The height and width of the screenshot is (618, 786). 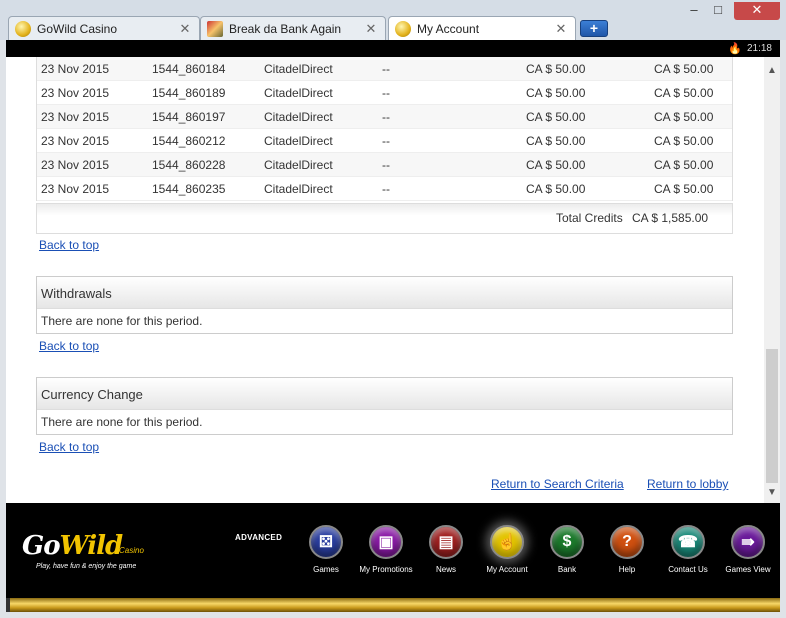 What do you see at coordinates (445, 569) in the screenshot?
I see `nav-label: News` at bounding box center [445, 569].